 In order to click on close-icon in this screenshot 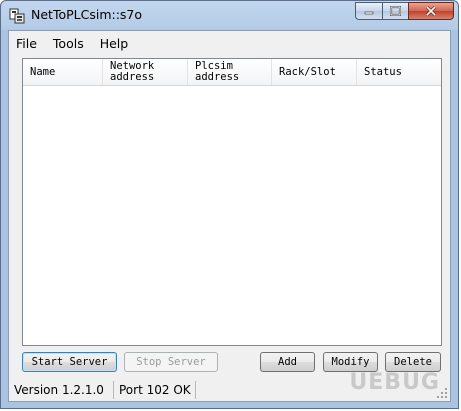, I will do `click(431, 11)`.